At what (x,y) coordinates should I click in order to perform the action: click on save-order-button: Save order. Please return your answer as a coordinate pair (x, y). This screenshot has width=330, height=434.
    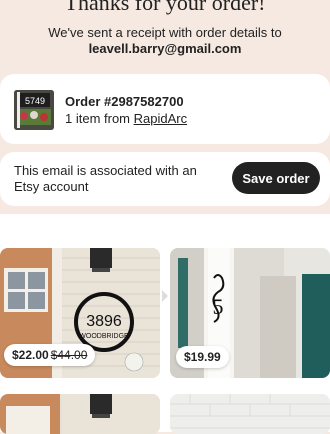
    Looking at the image, I should click on (276, 178).